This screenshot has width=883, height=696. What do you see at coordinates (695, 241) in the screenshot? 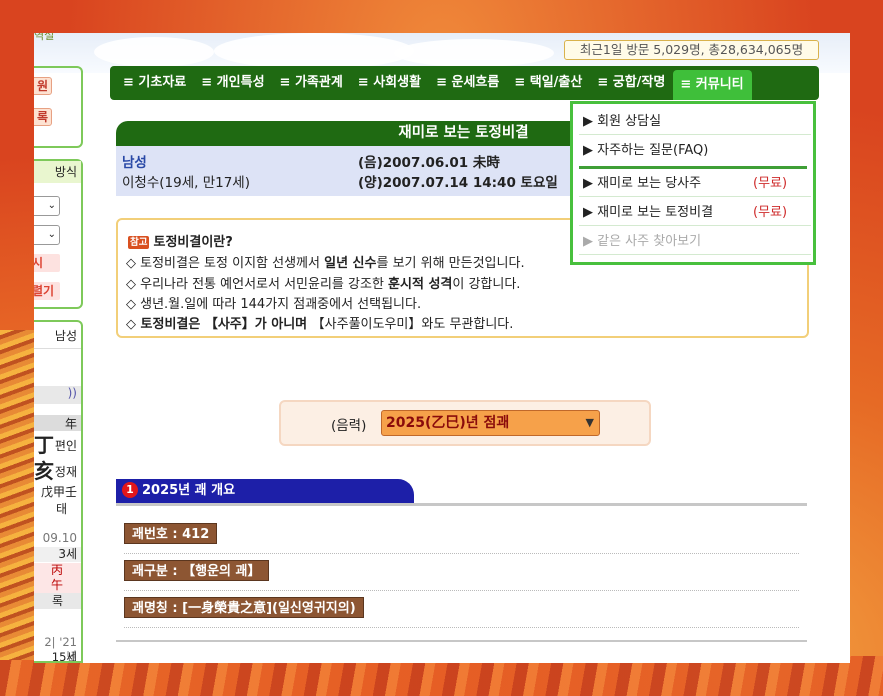
I see `menu-item-same-saju: ▶ 같은 사주 찾아보기` at bounding box center [695, 241].